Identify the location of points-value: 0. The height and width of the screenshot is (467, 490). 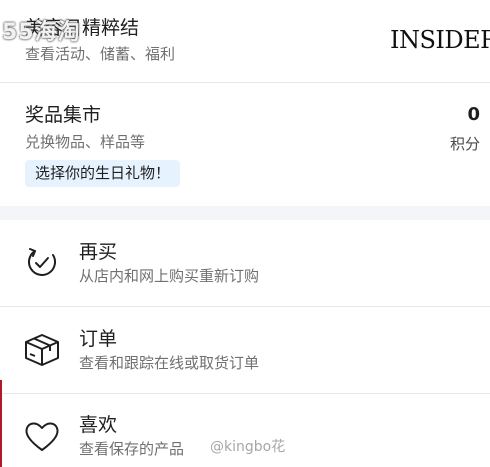
(473, 114).